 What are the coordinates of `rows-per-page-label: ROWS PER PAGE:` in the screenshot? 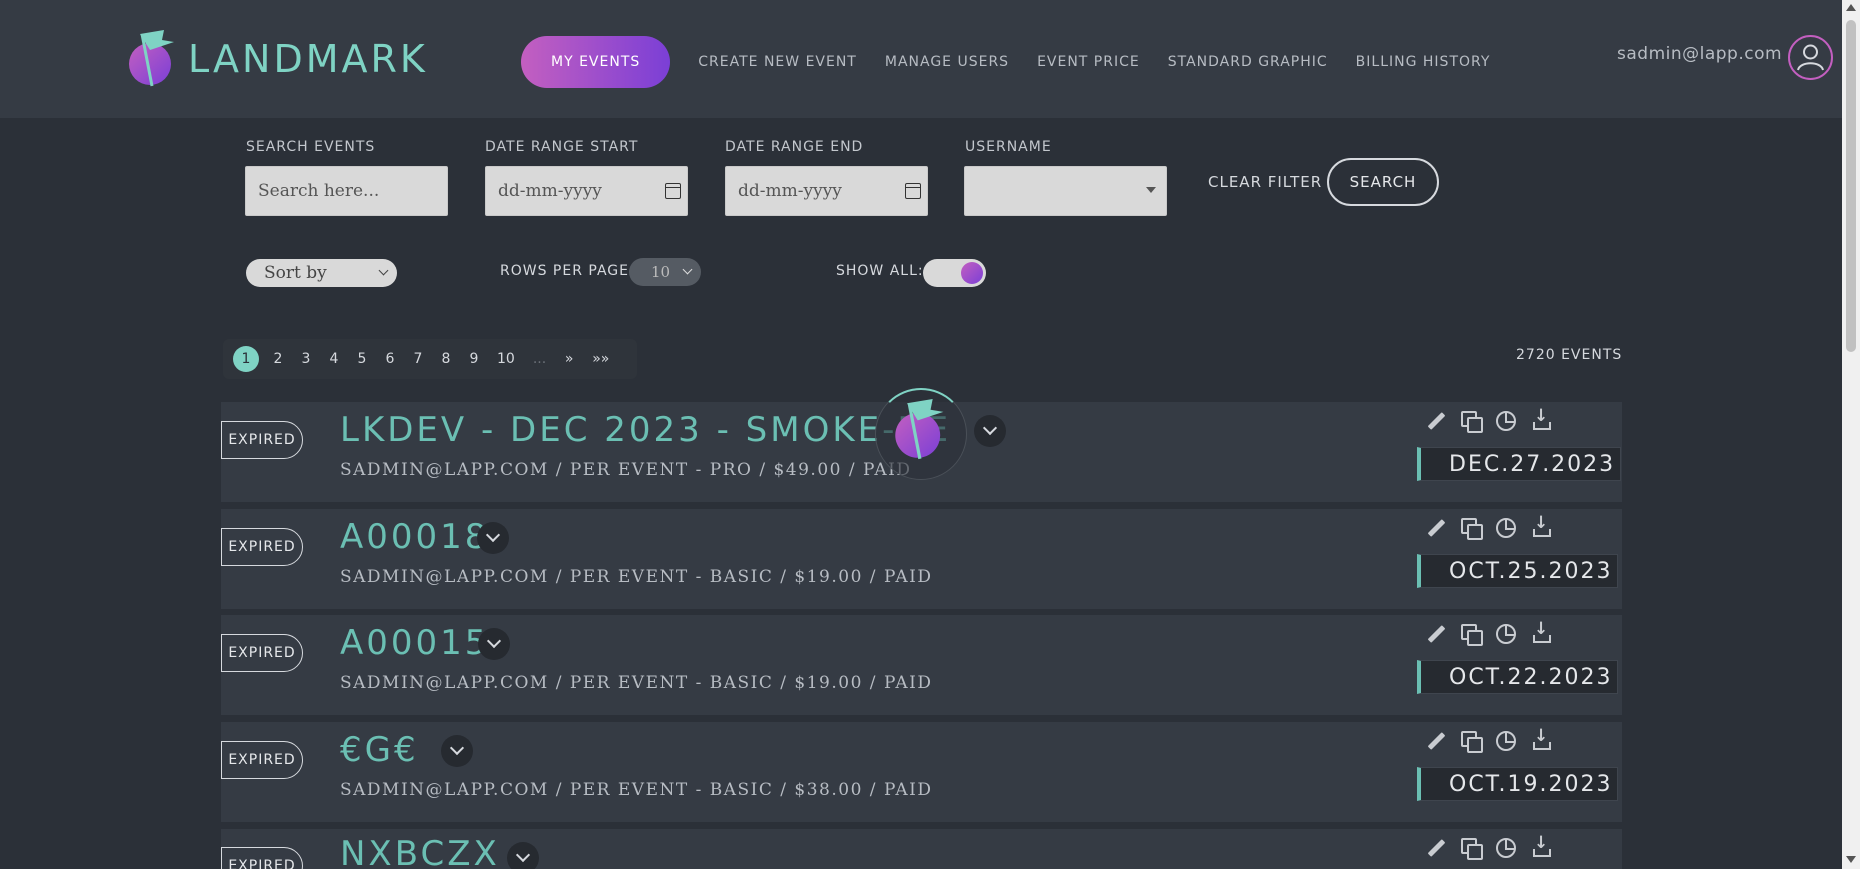 It's located at (567, 271).